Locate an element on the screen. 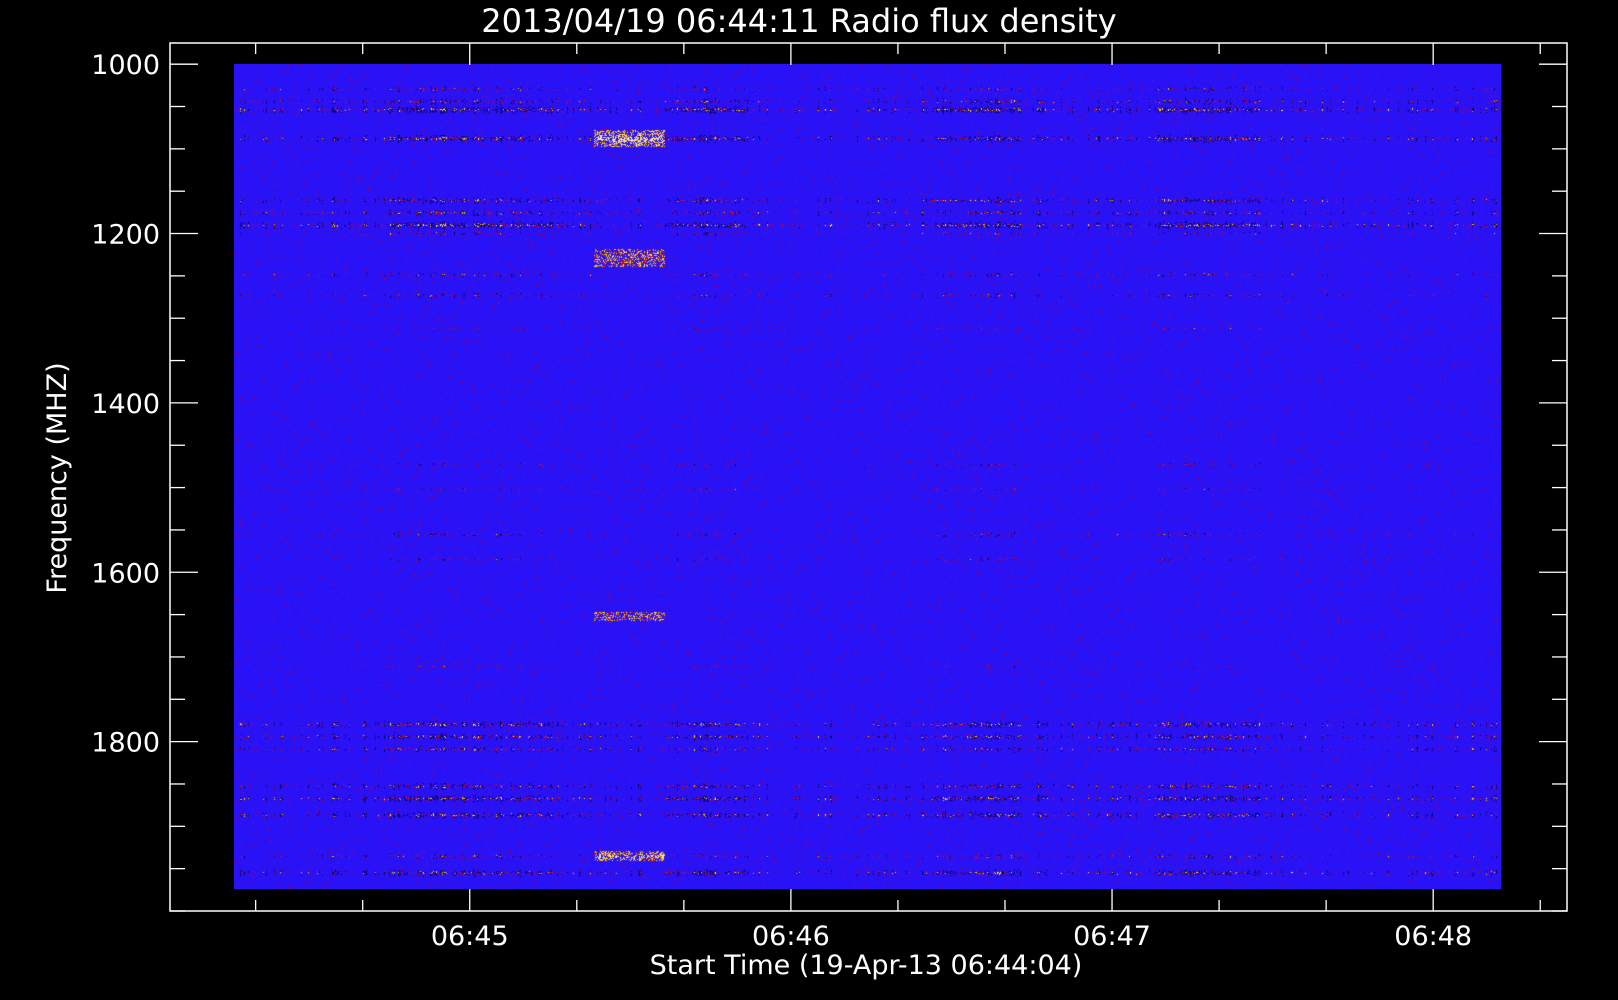 The height and width of the screenshot is (1000, 1618). y-tick-label: 1600 is located at coordinates (125, 573).